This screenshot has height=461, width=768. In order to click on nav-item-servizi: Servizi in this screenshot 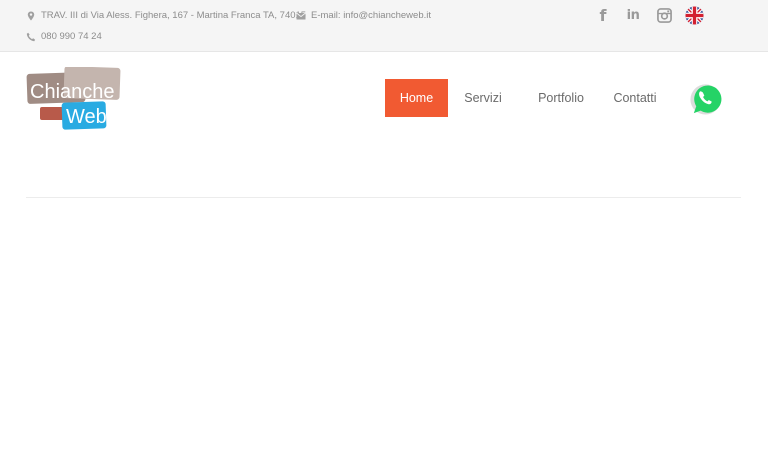, I will do `click(483, 98)`.